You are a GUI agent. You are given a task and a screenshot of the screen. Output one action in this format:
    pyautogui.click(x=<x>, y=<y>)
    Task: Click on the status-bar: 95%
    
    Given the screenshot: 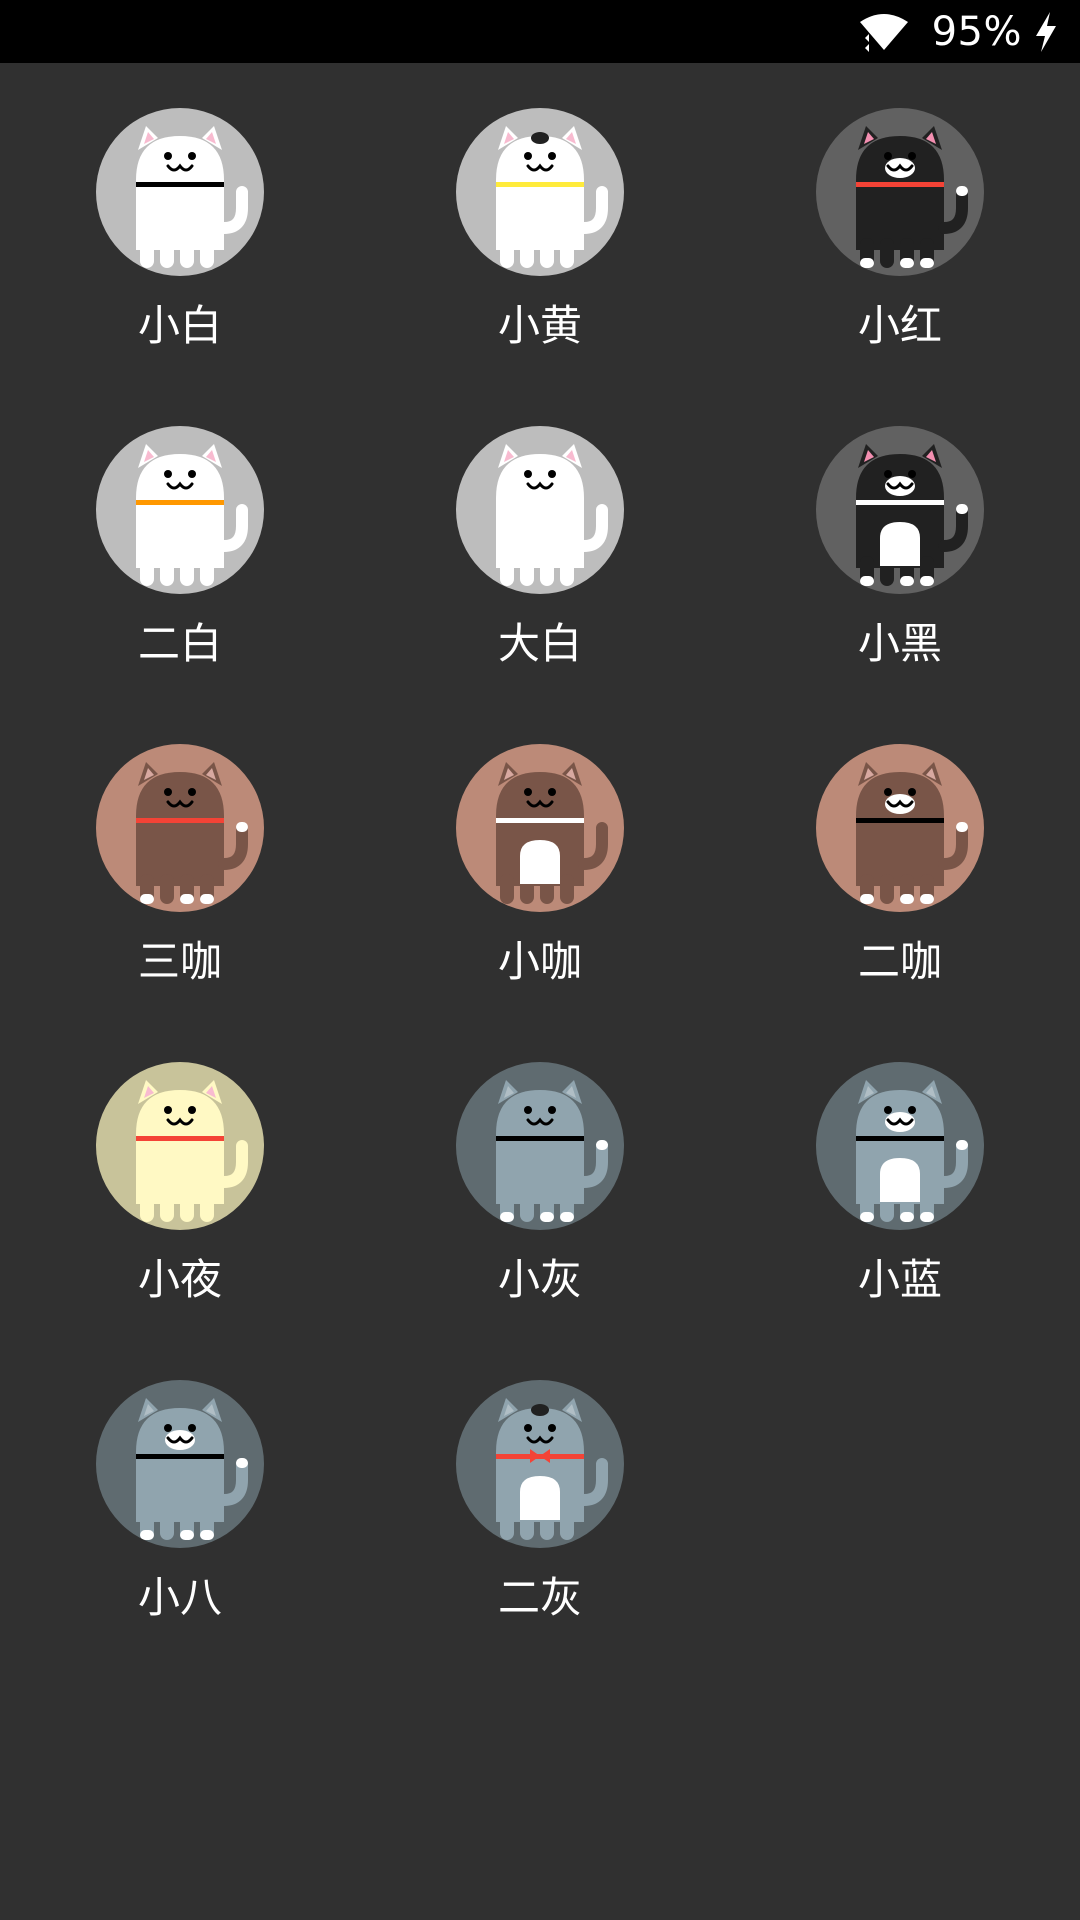 What is the action you would take?
    pyautogui.click(x=540, y=31)
    